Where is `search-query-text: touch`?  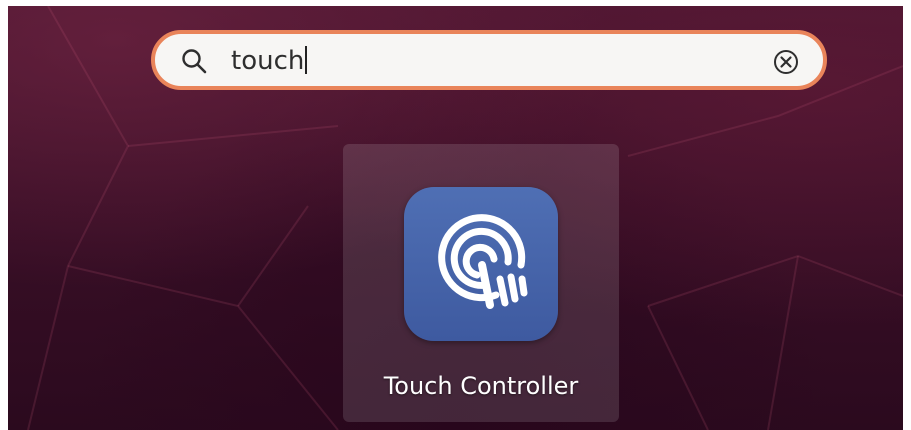
search-query-text: touch is located at coordinates (268, 61).